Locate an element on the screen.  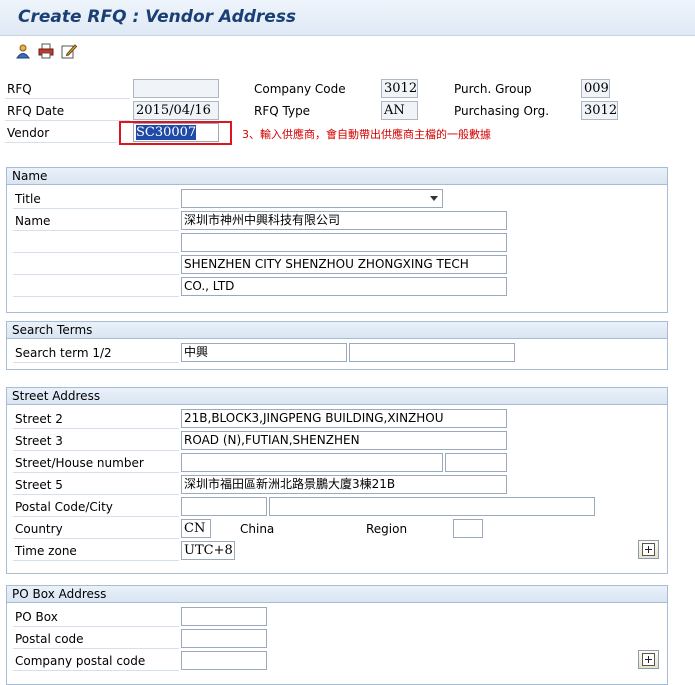
vendor-label: Vendor is located at coordinates (28, 133).